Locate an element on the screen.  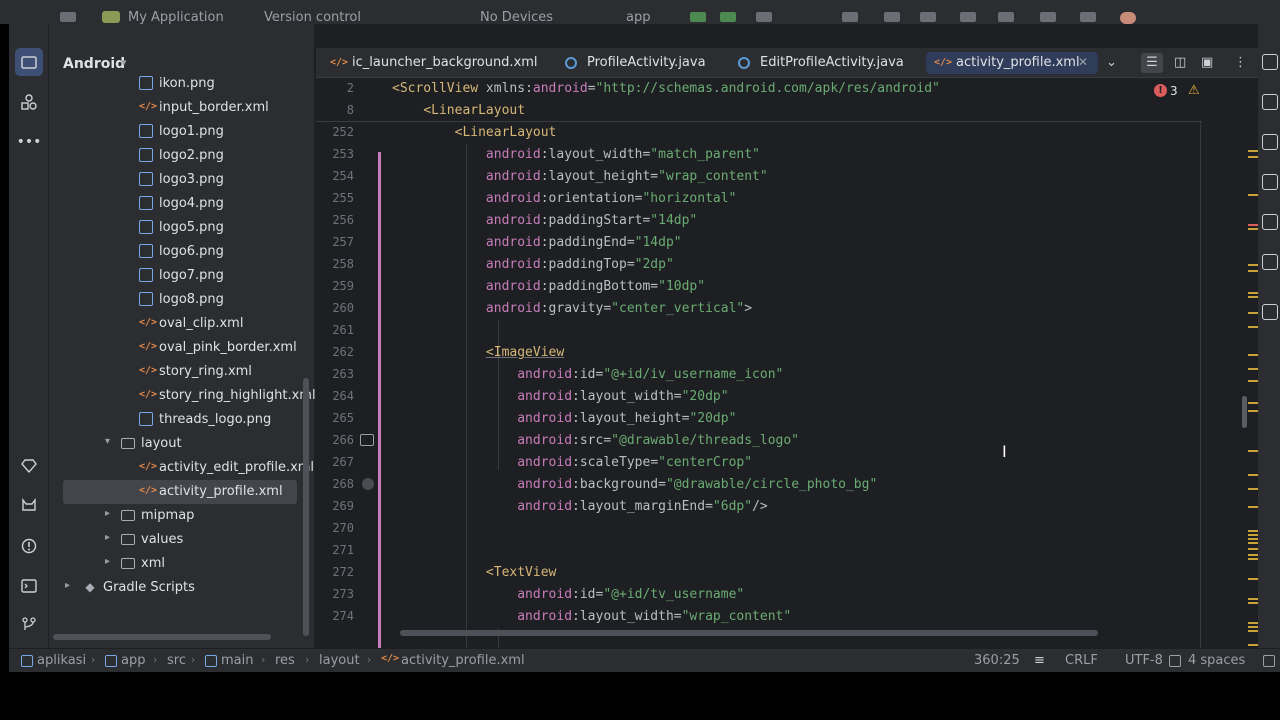
code-line: android:paddingEnd="14dp" is located at coordinates (537, 242).